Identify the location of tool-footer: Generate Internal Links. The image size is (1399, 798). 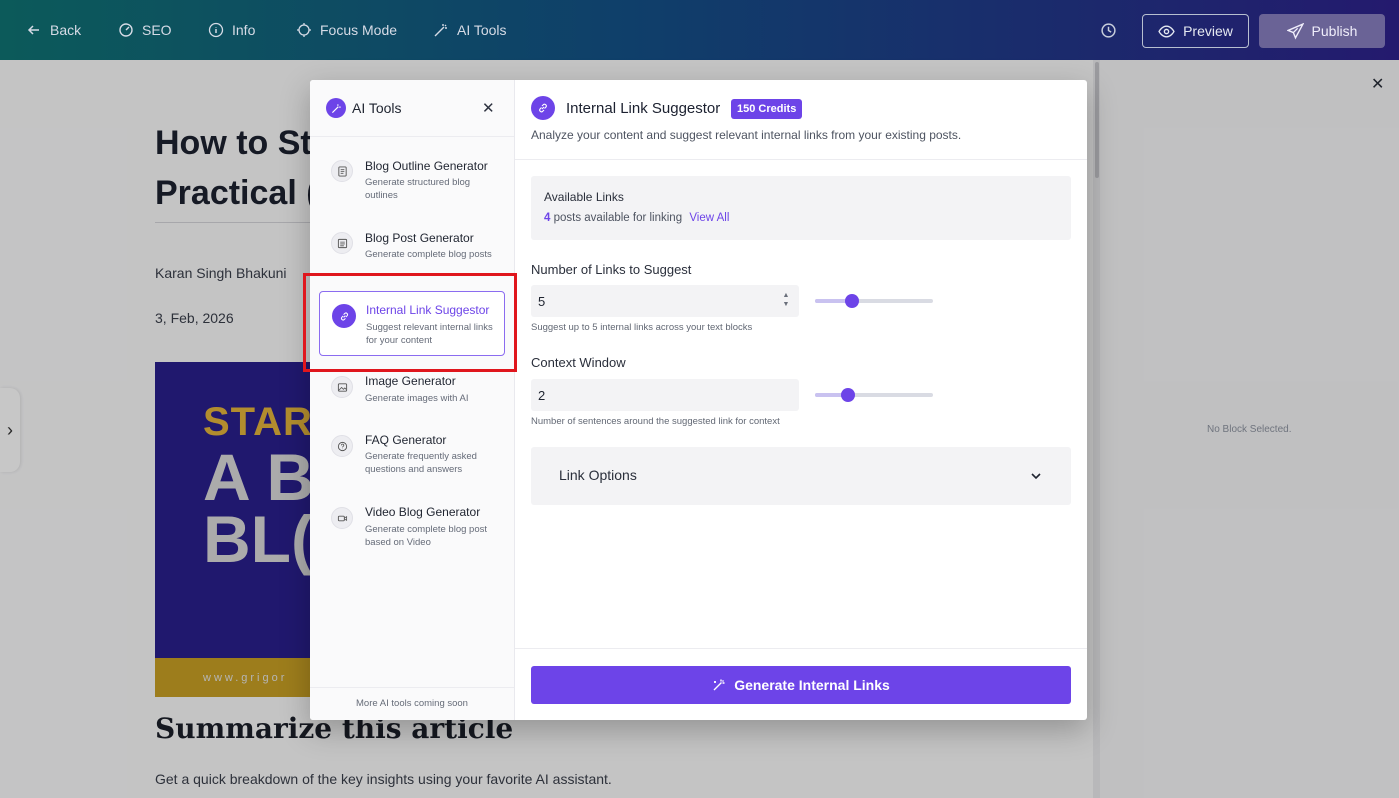
(801, 684).